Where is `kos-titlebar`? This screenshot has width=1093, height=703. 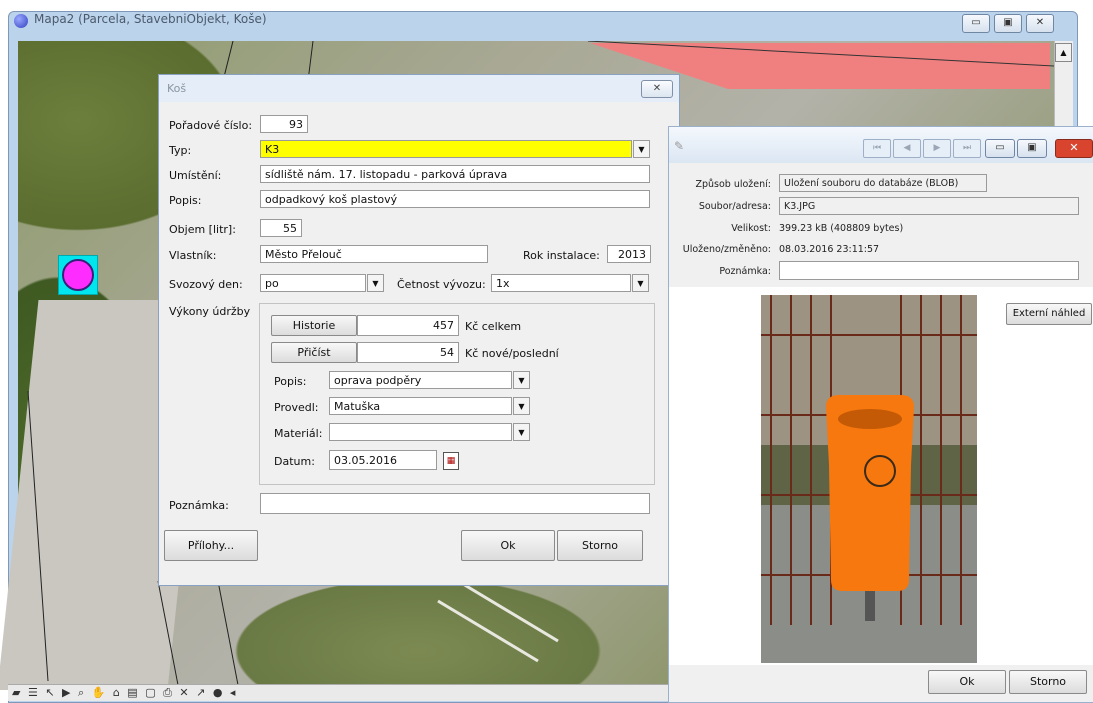 kos-titlebar is located at coordinates (419, 88).